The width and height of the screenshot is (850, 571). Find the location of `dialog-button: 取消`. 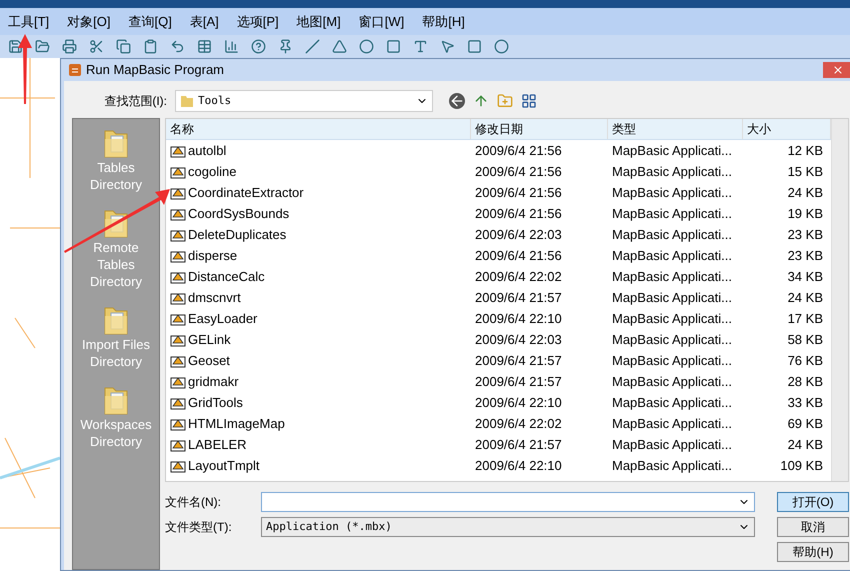

dialog-button: 取消 is located at coordinates (813, 527).